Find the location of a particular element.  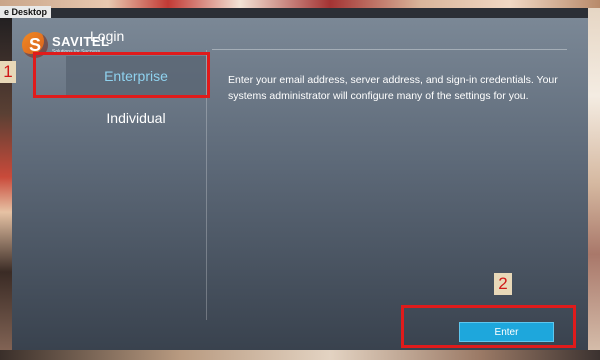

background-photo-right is located at coordinates (594, 184).